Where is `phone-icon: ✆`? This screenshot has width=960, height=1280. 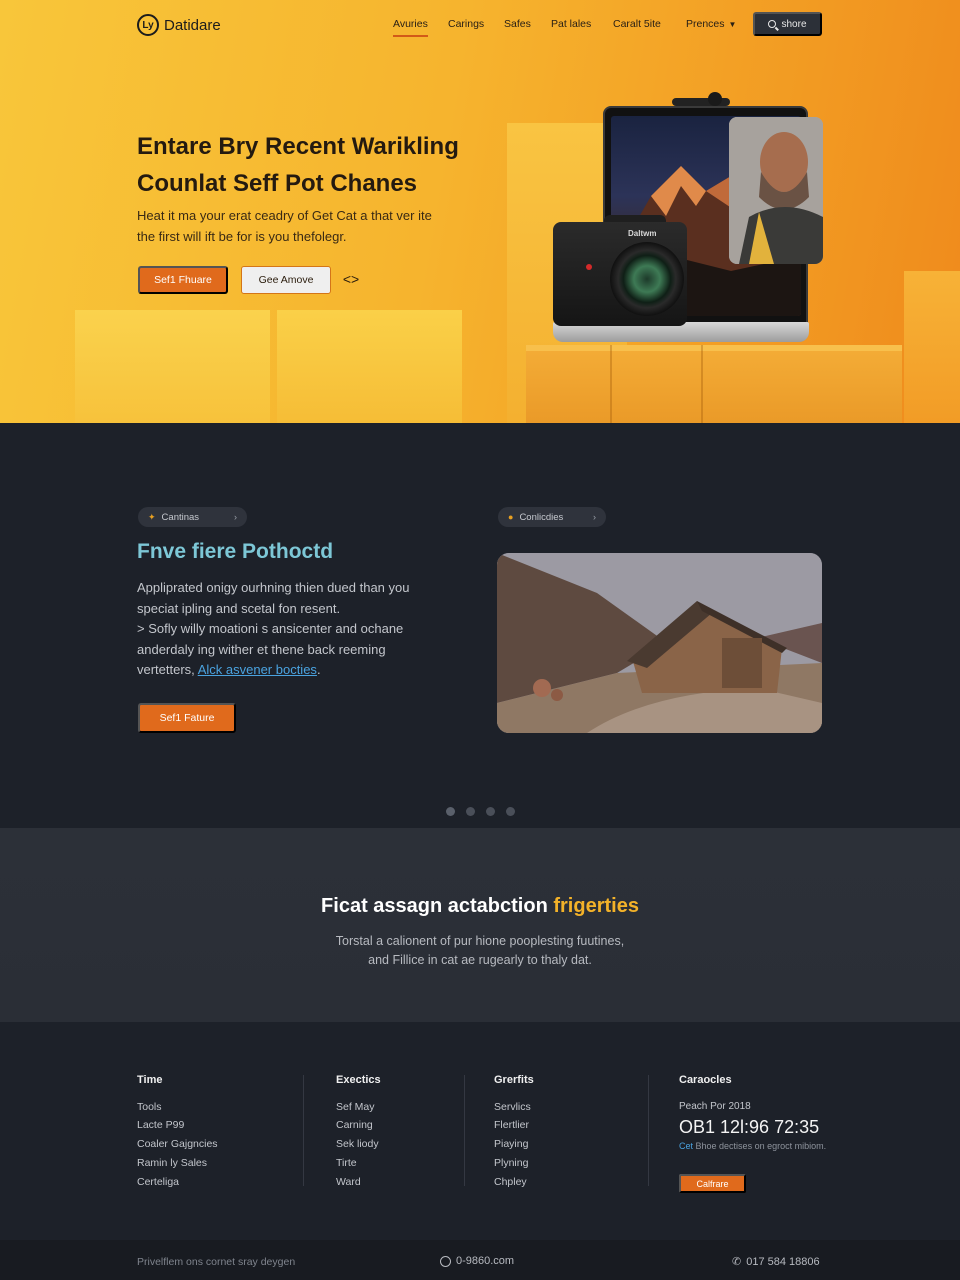
phone-icon: ✆ is located at coordinates (737, 1262).